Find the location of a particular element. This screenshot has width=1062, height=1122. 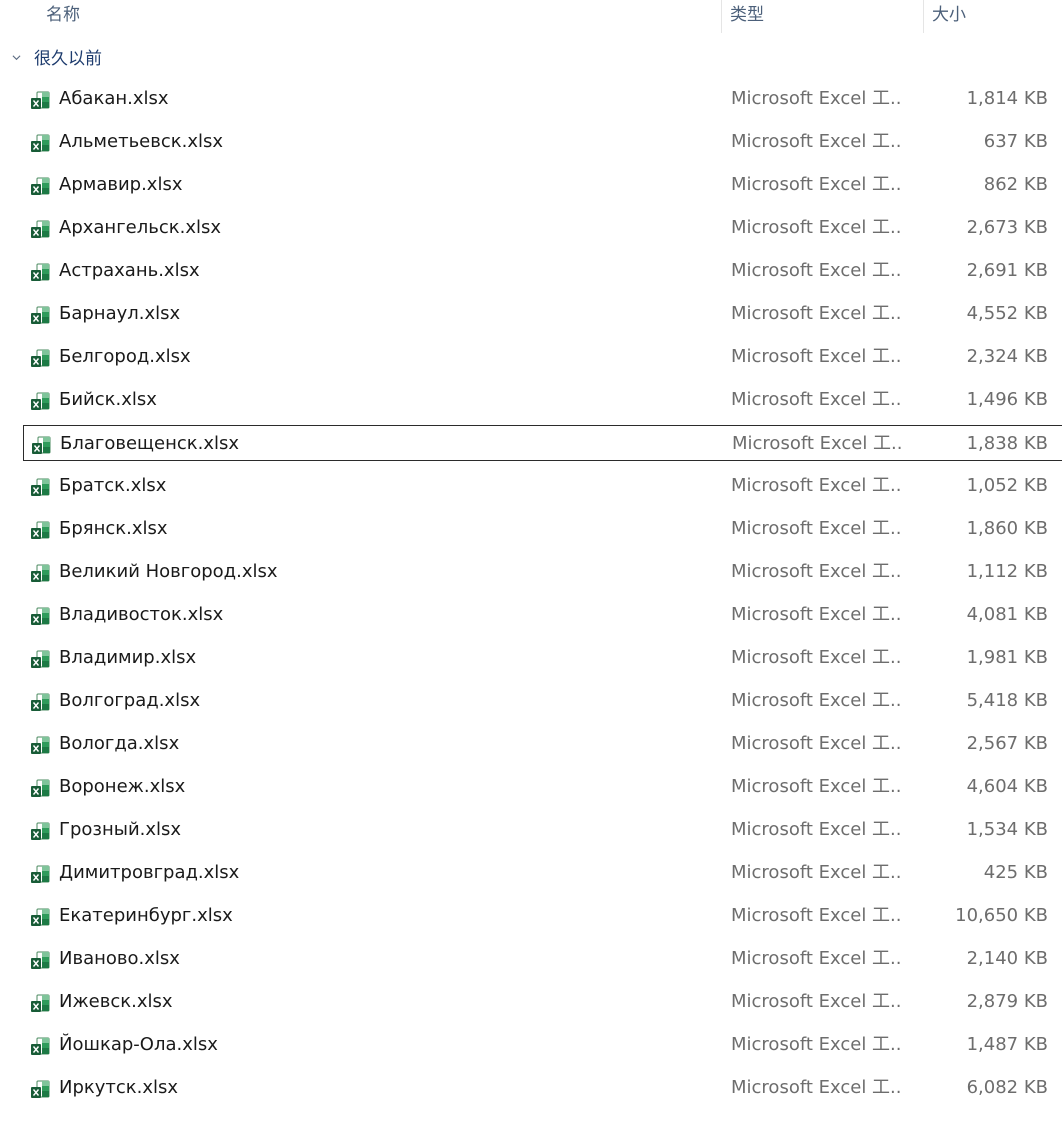

file-name: Владивосток.xlsx is located at coordinates (141, 614).